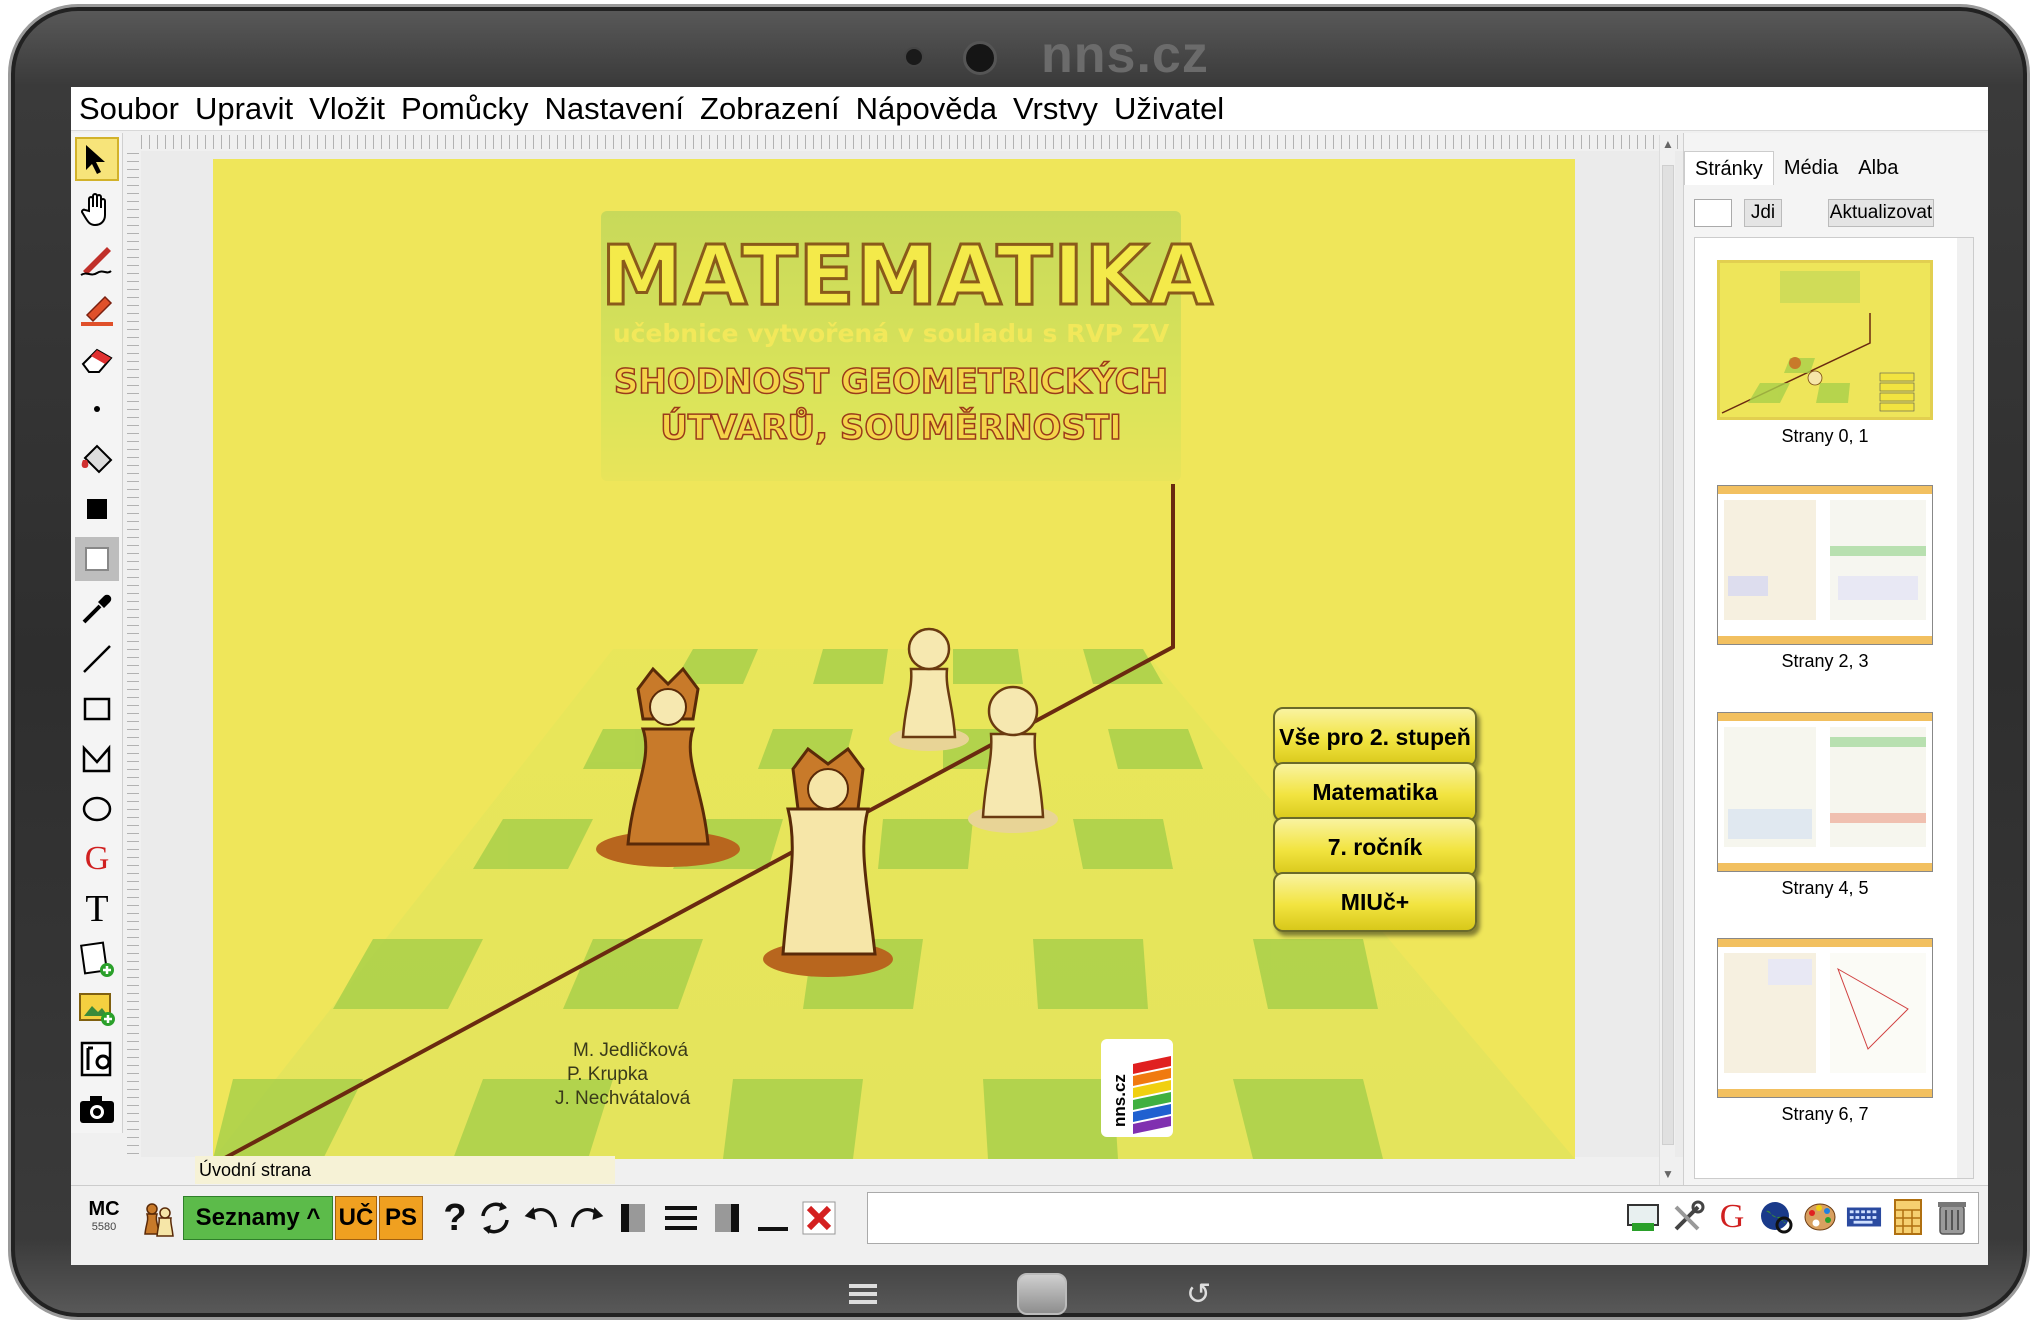 This screenshot has height=1322, width=2038. Describe the element at coordinates (97, 1059) in the screenshot. I see `screen-capture-icon` at that location.